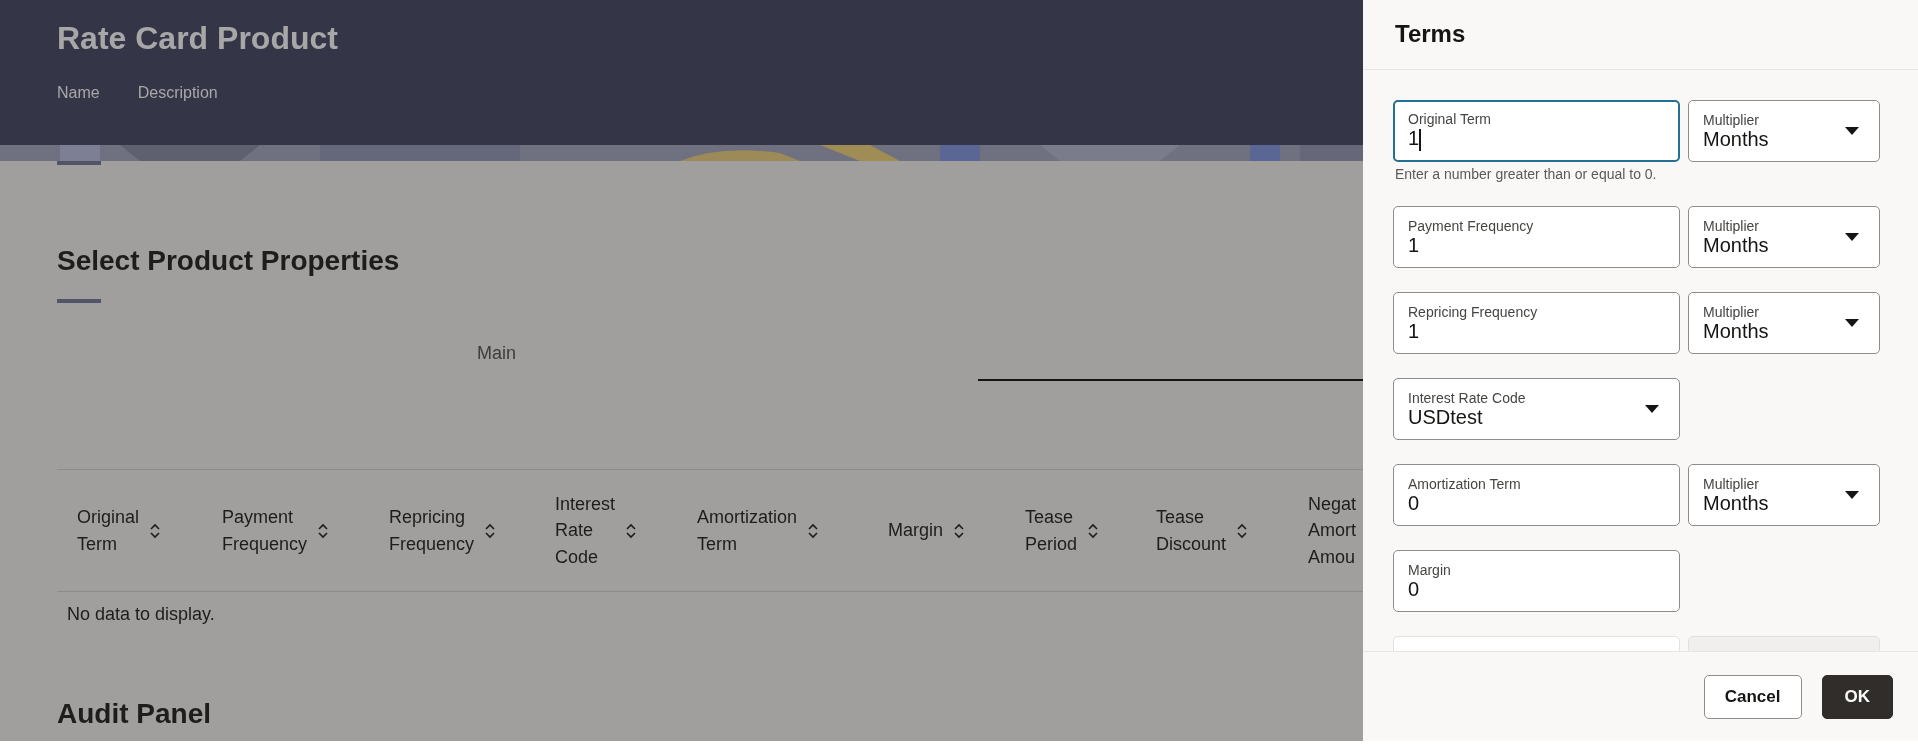  Describe the element at coordinates (108, 531) in the screenshot. I see `column-header: Original Term` at that location.